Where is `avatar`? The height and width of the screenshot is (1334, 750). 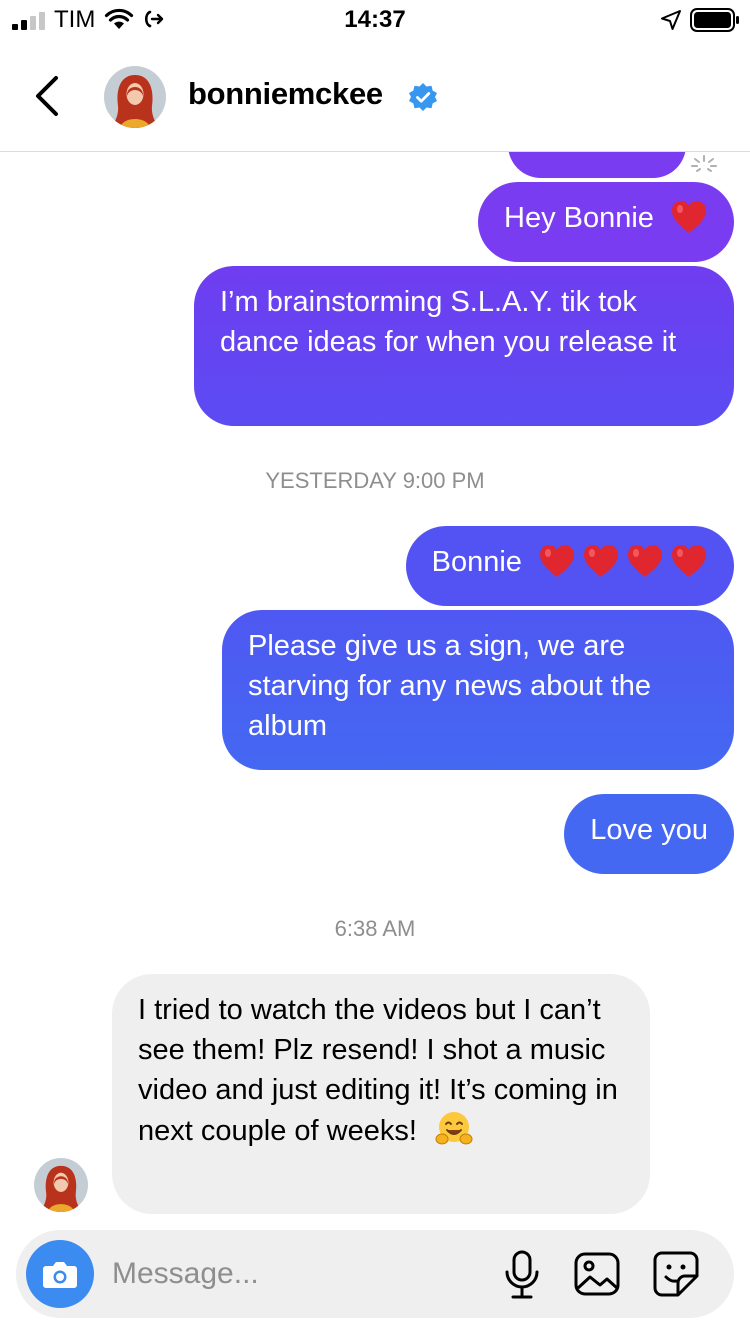
avatar is located at coordinates (135, 97).